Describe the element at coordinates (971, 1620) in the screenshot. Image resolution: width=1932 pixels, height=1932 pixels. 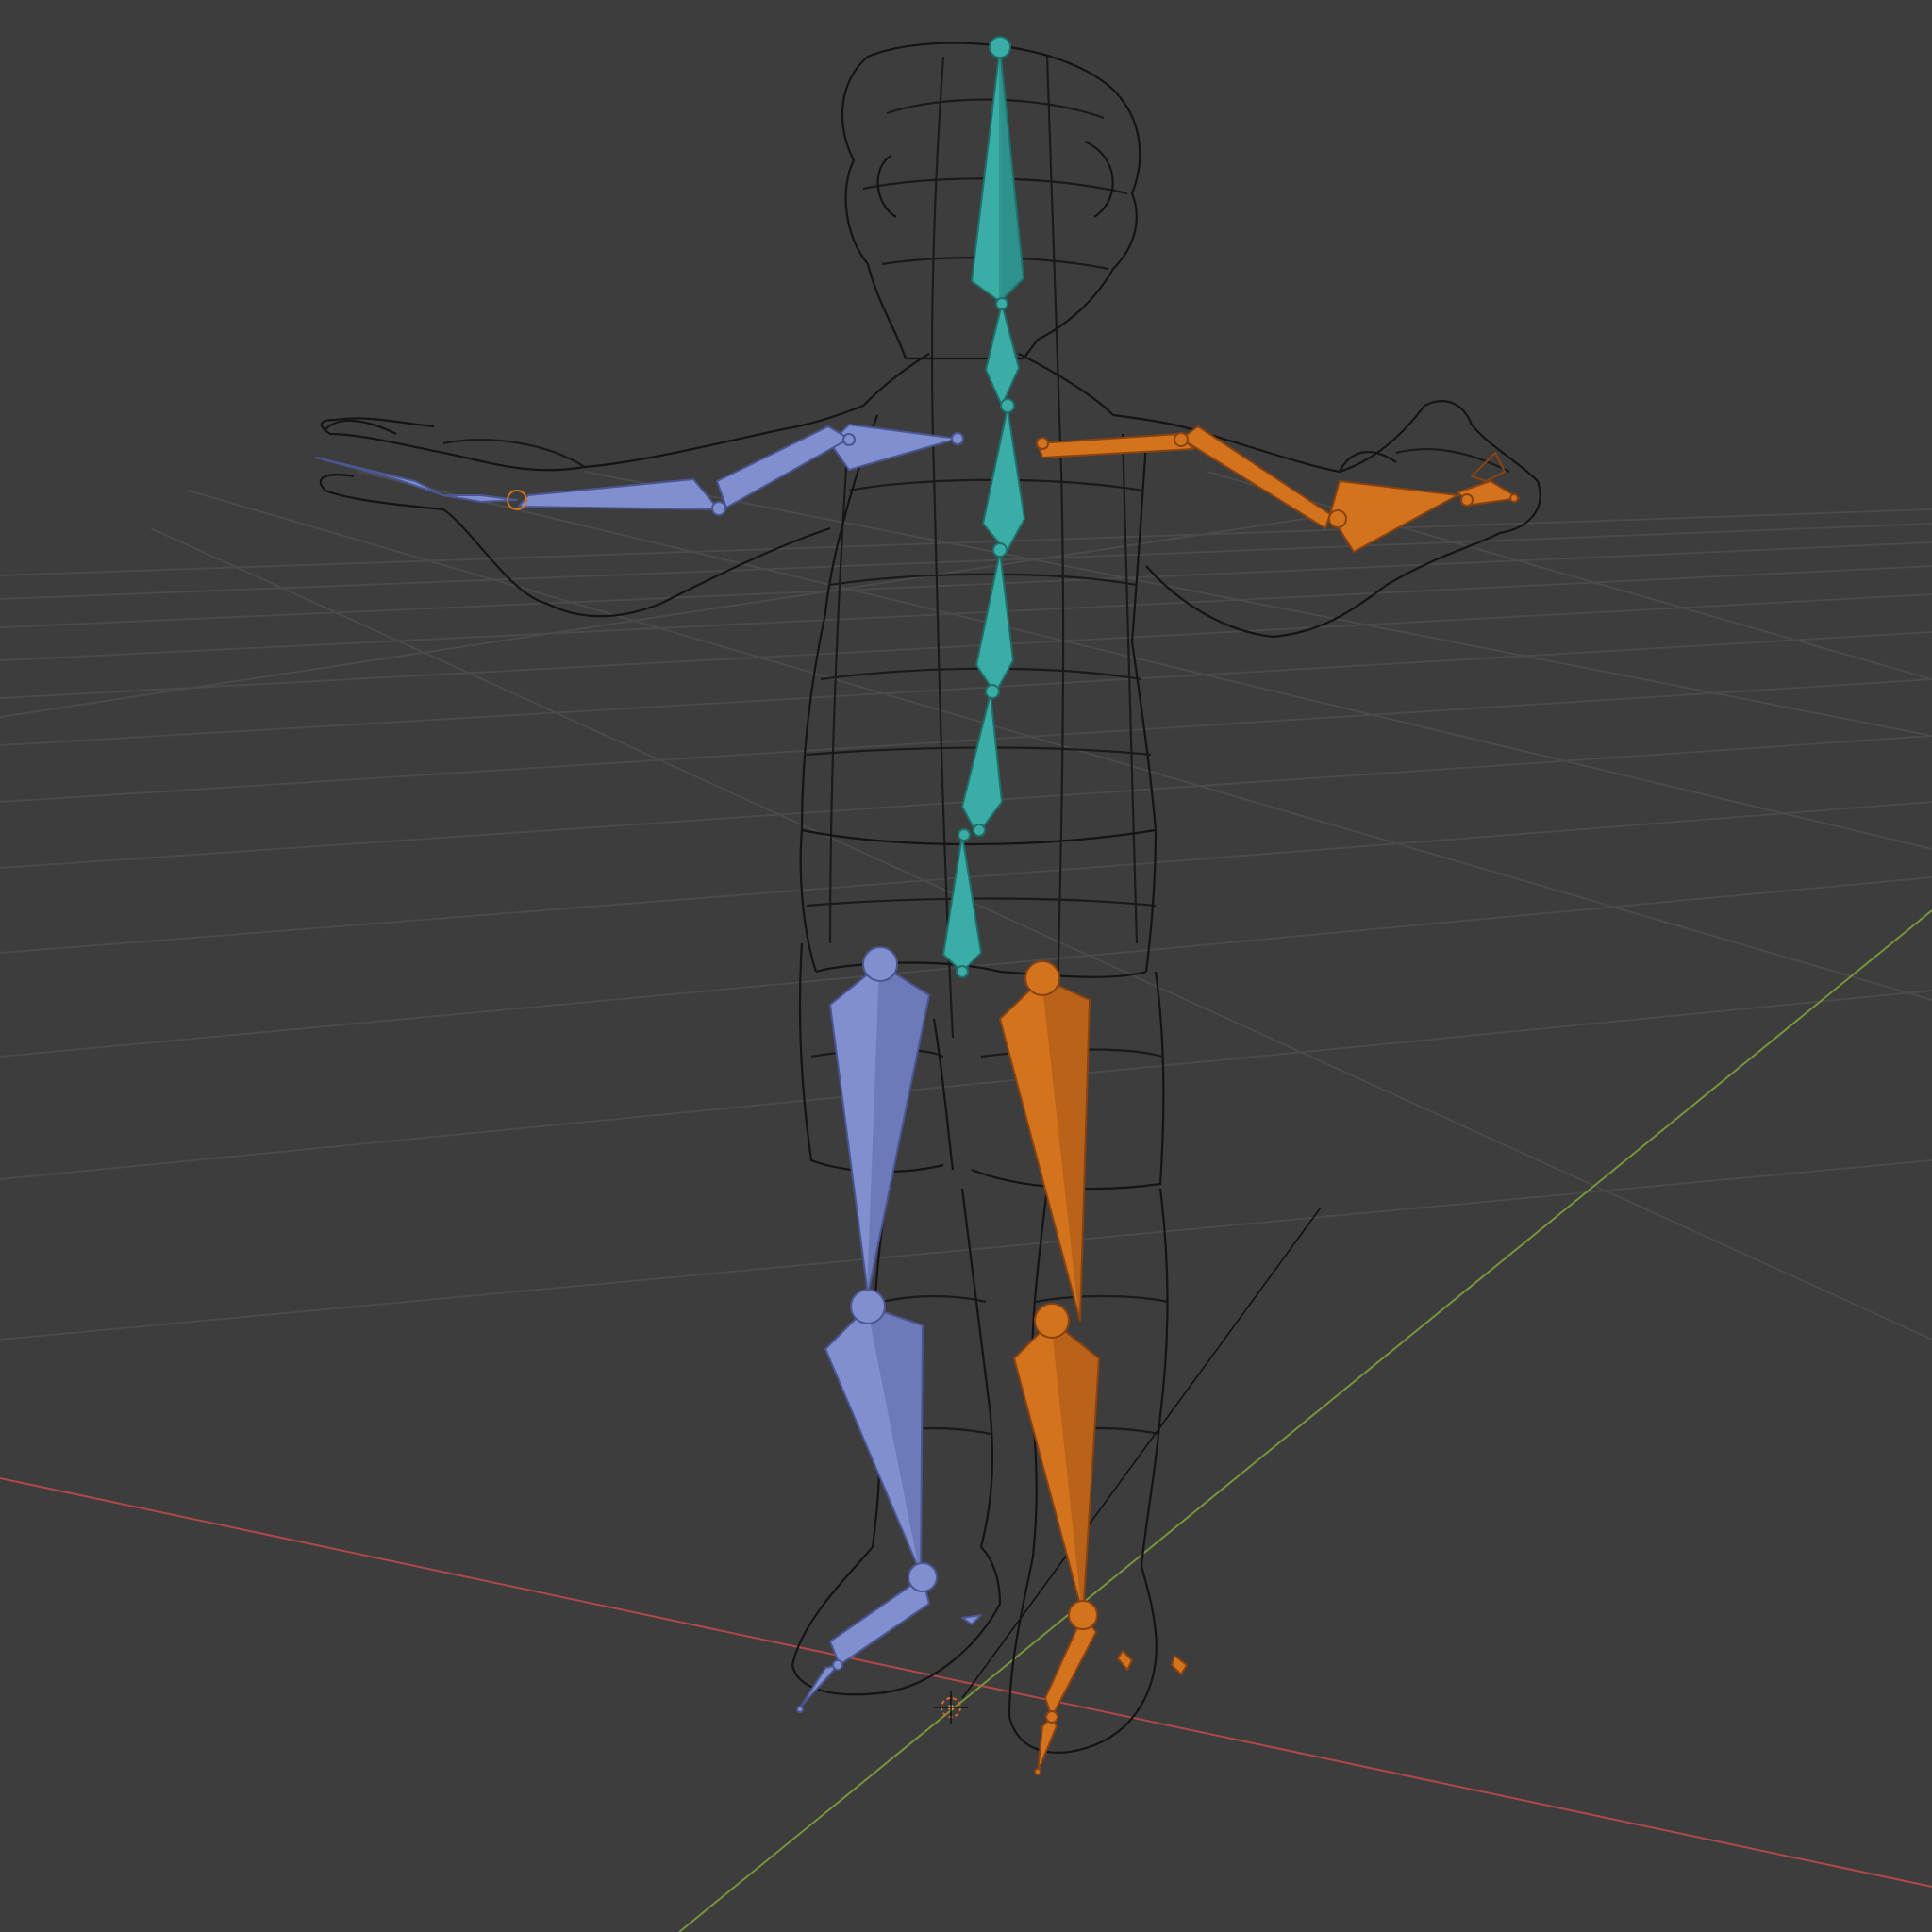
I see `bone-heel-r` at that location.